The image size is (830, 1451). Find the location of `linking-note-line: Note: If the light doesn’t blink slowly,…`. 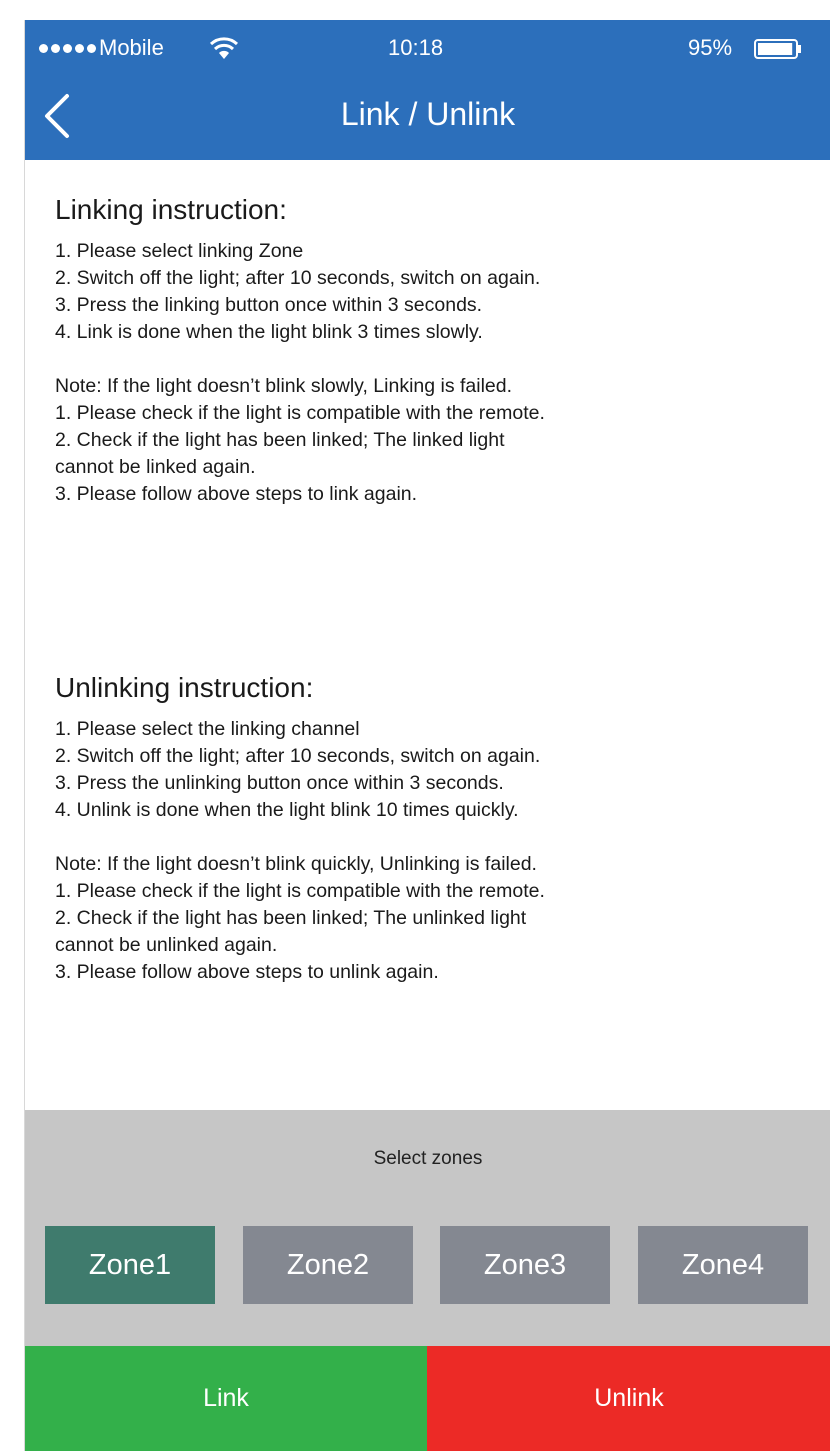

linking-note-line: Note: If the light doesn’t blink slowly,… is located at coordinates (284, 386).